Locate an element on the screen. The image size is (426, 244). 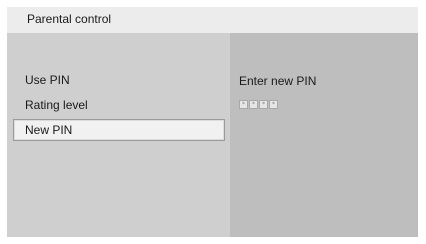
menu-item-label: Rating level is located at coordinates (56, 105).